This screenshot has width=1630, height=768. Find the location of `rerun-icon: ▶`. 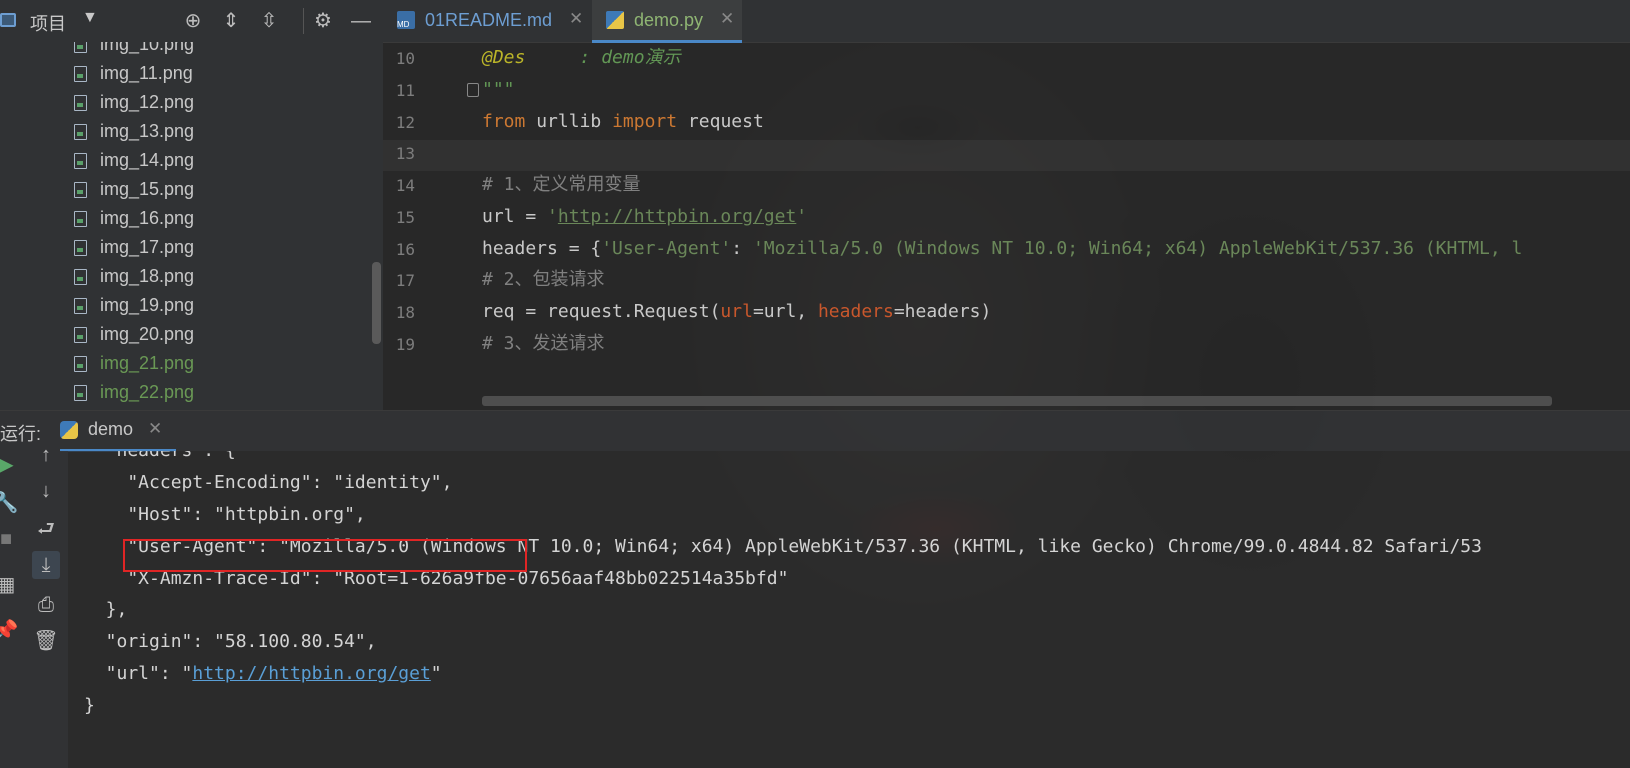

rerun-icon: ▶ is located at coordinates (10, 465).